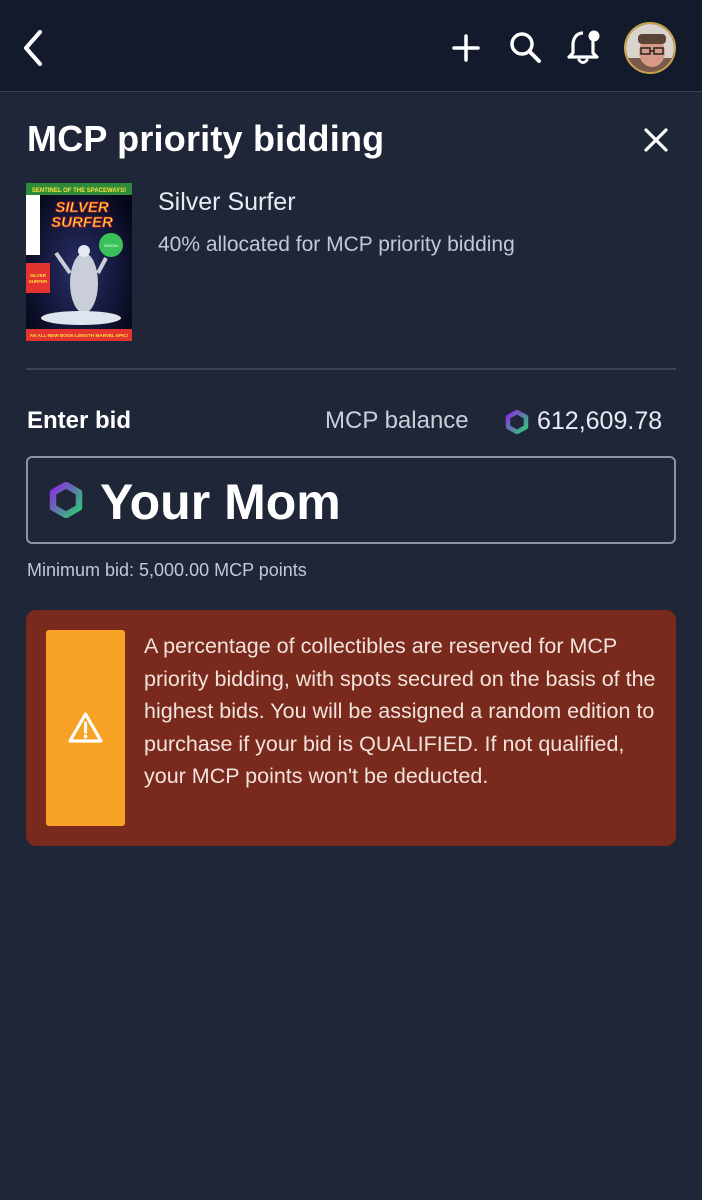 The image size is (702, 1200). I want to click on notifications-button, so click(584, 47).